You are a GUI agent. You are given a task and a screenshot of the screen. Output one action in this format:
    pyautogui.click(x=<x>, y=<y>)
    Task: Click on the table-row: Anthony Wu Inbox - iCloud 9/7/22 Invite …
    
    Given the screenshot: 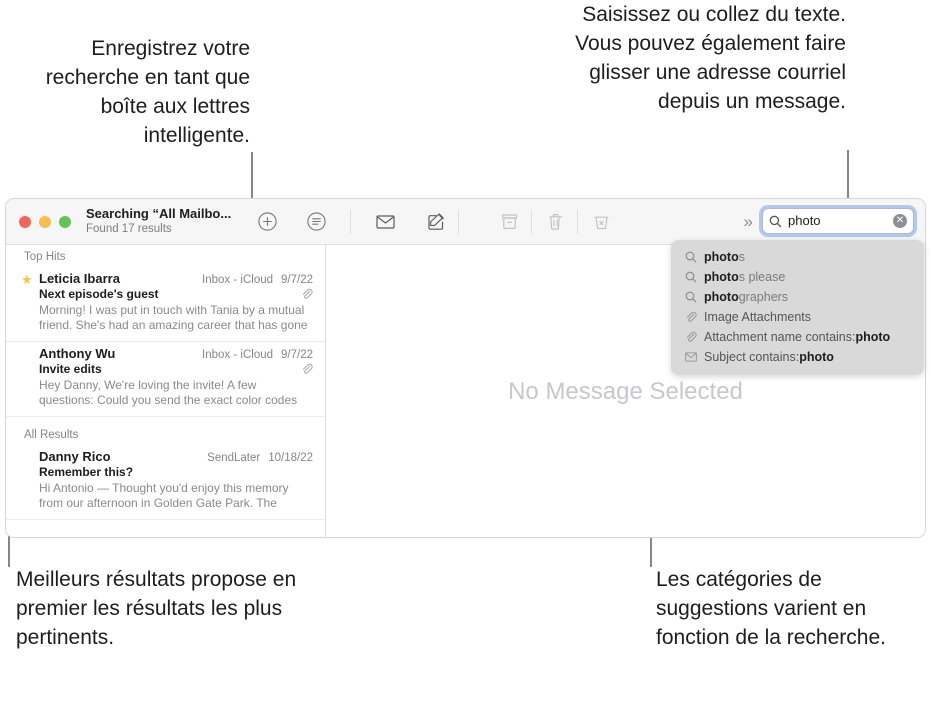 What is the action you would take?
    pyautogui.click(x=165, y=379)
    